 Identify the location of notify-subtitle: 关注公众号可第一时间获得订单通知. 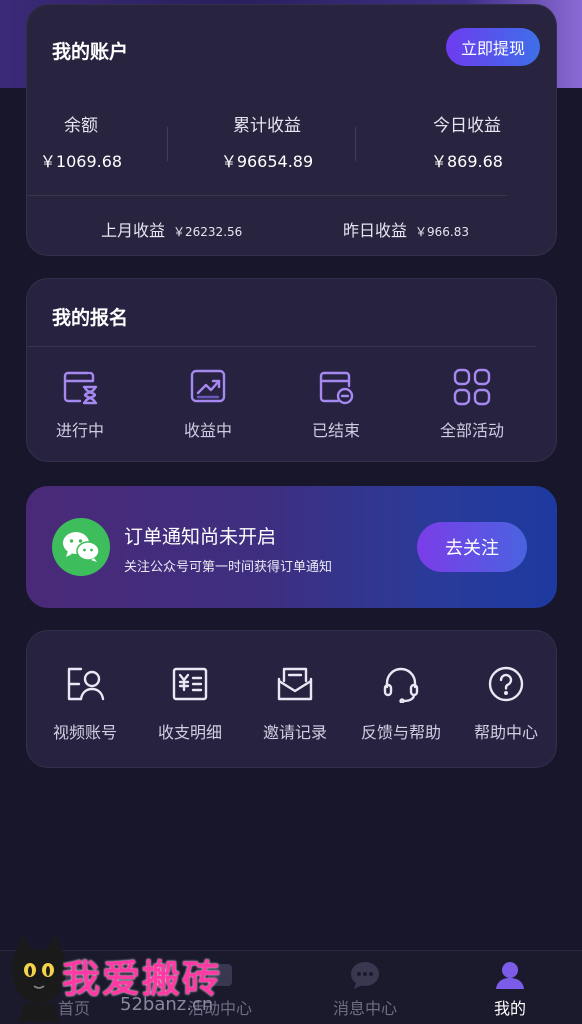
(228, 567).